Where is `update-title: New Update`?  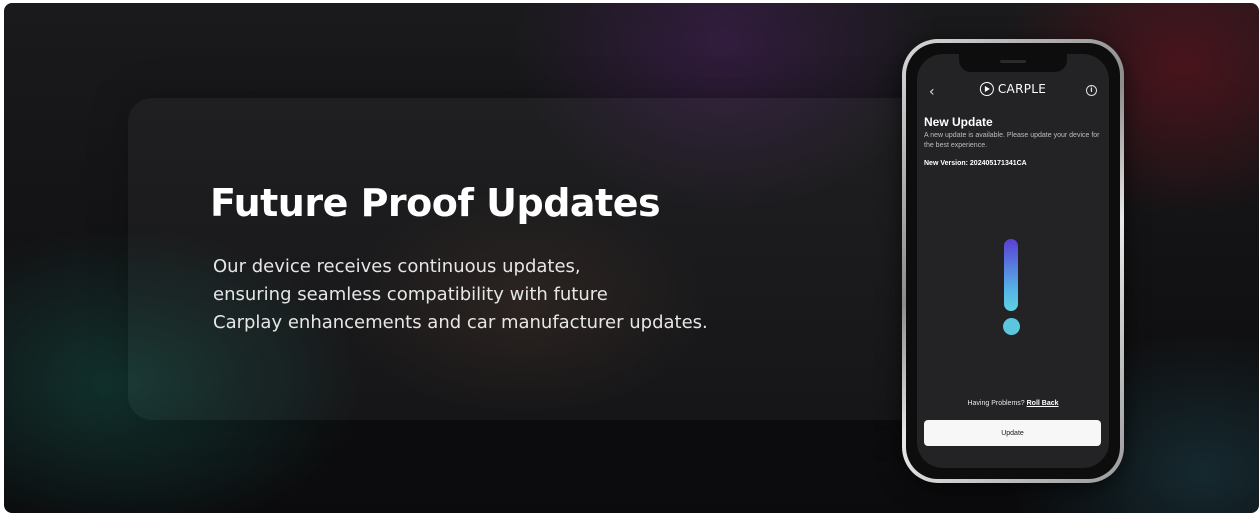
update-title: New Update is located at coordinates (958, 122).